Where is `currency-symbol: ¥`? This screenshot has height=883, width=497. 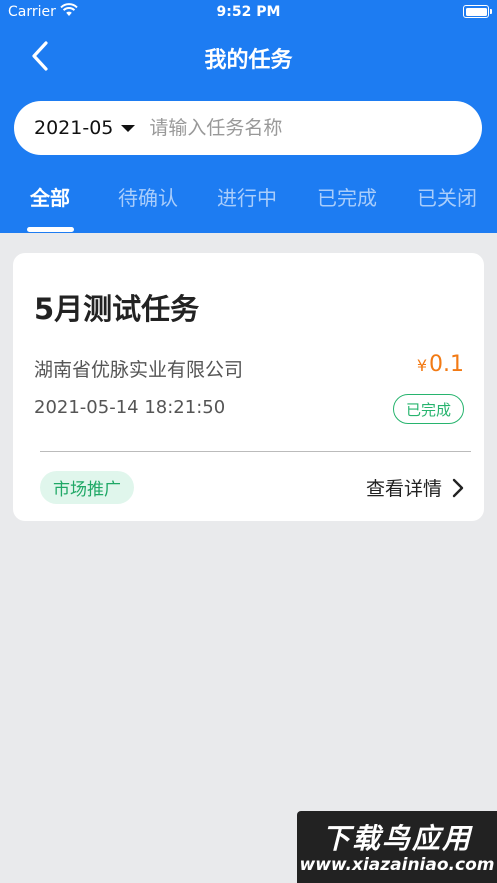
currency-symbol: ¥ is located at coordinates (421, 365).